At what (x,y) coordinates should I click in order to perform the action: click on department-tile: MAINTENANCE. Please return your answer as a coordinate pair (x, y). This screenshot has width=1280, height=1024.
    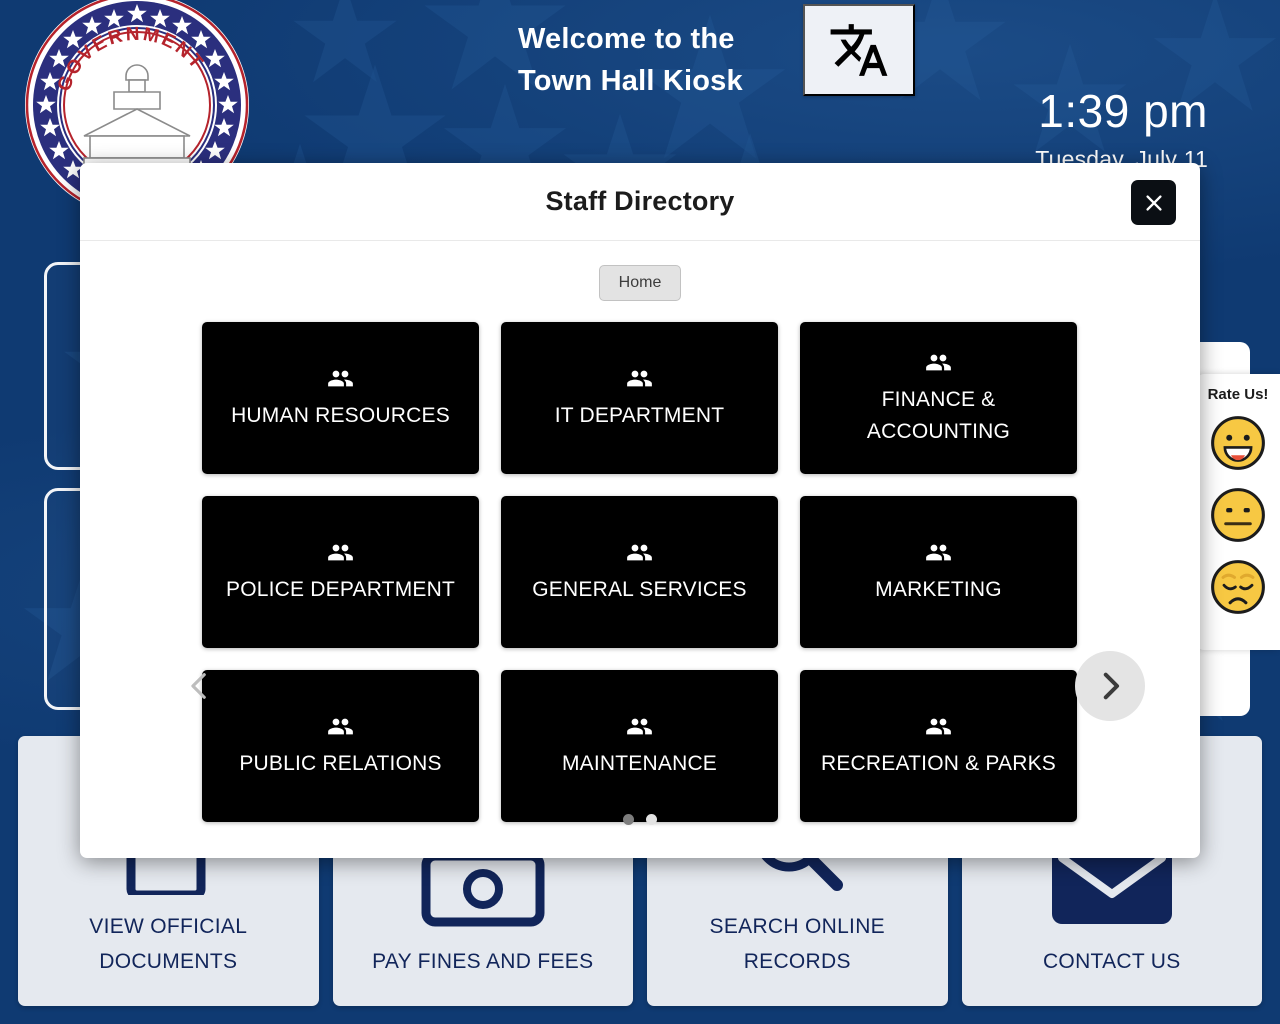
    Looking at the image, I should click on (639, 746).